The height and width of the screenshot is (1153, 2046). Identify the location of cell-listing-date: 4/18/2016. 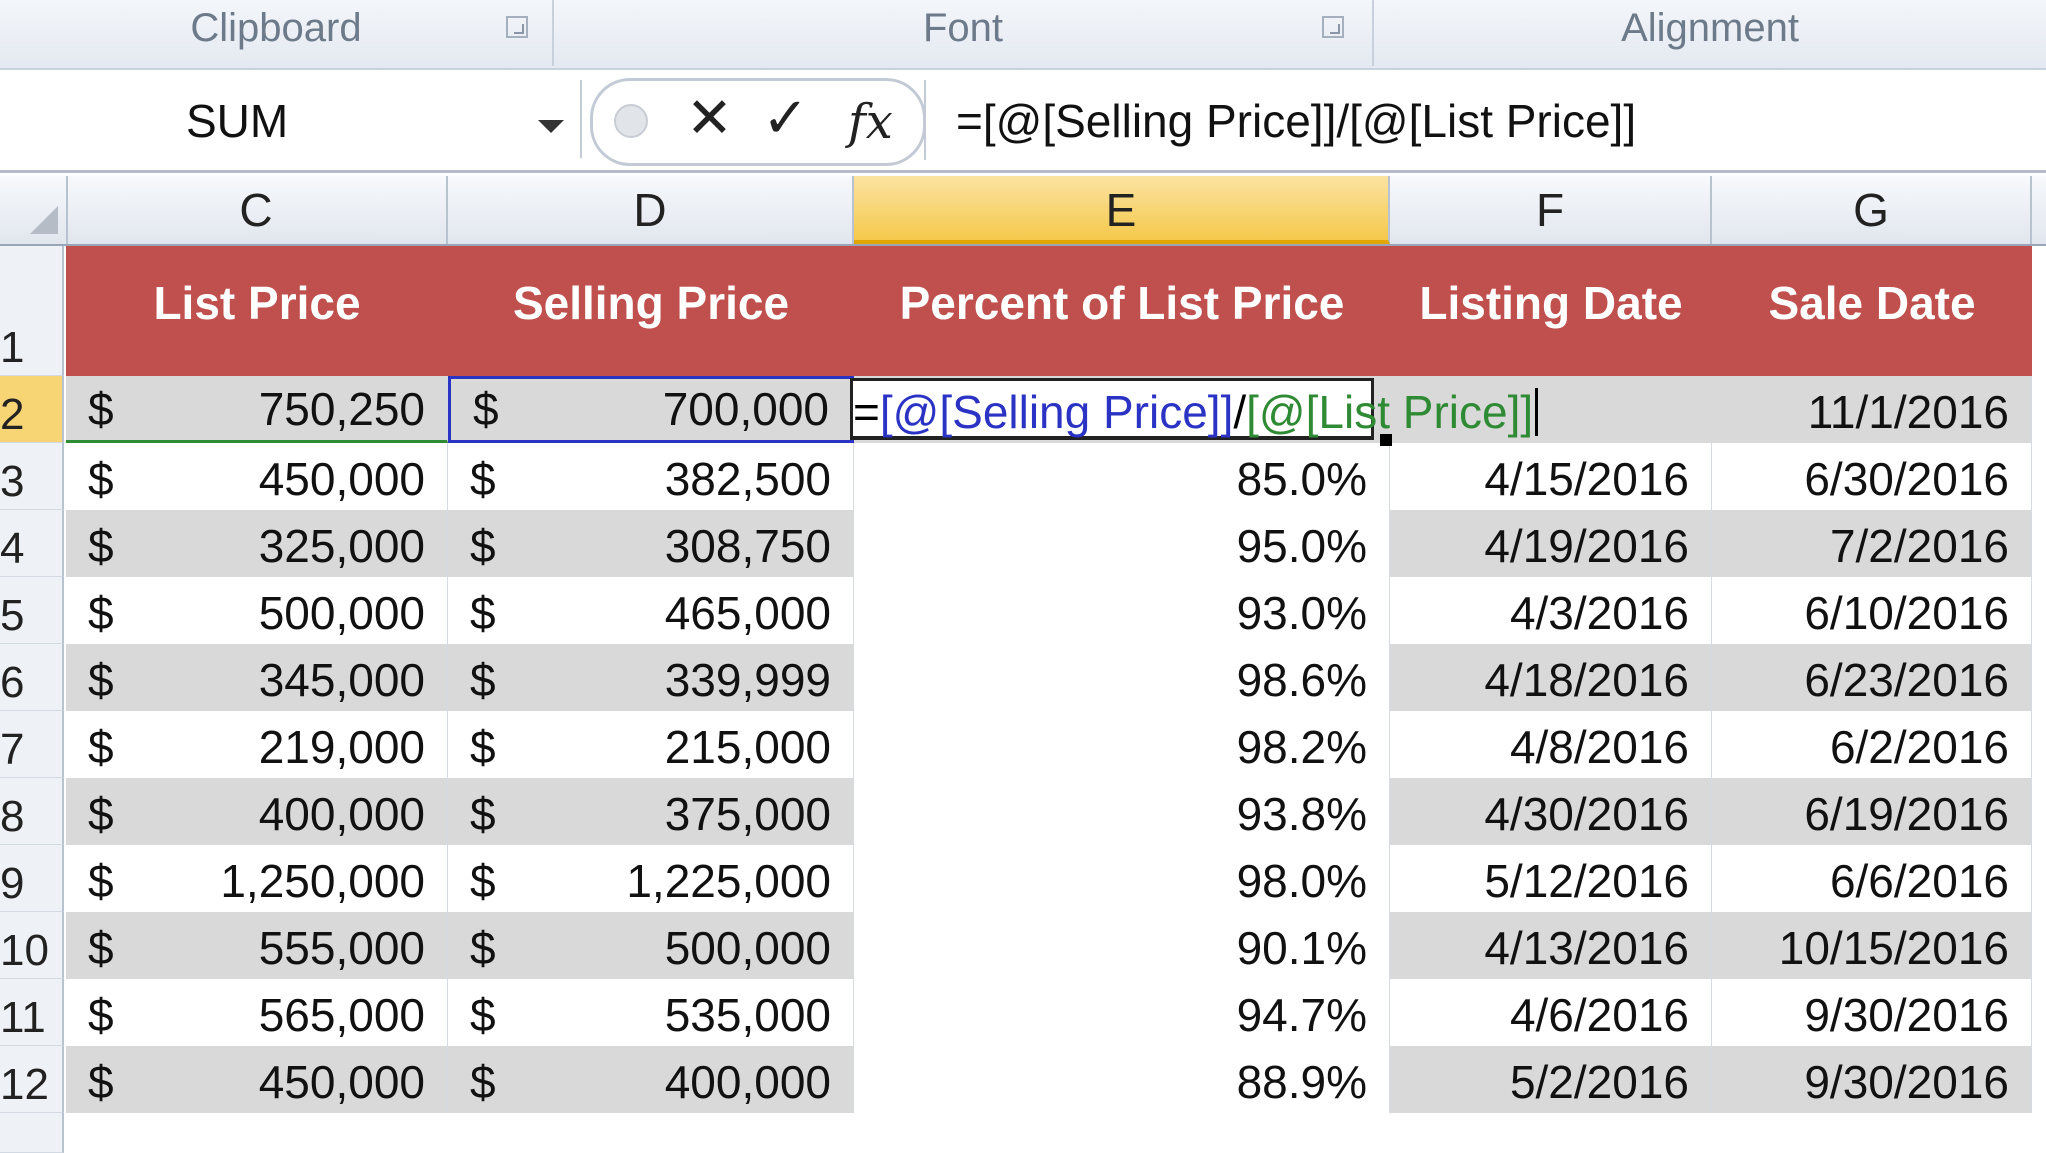
(1551, 677).